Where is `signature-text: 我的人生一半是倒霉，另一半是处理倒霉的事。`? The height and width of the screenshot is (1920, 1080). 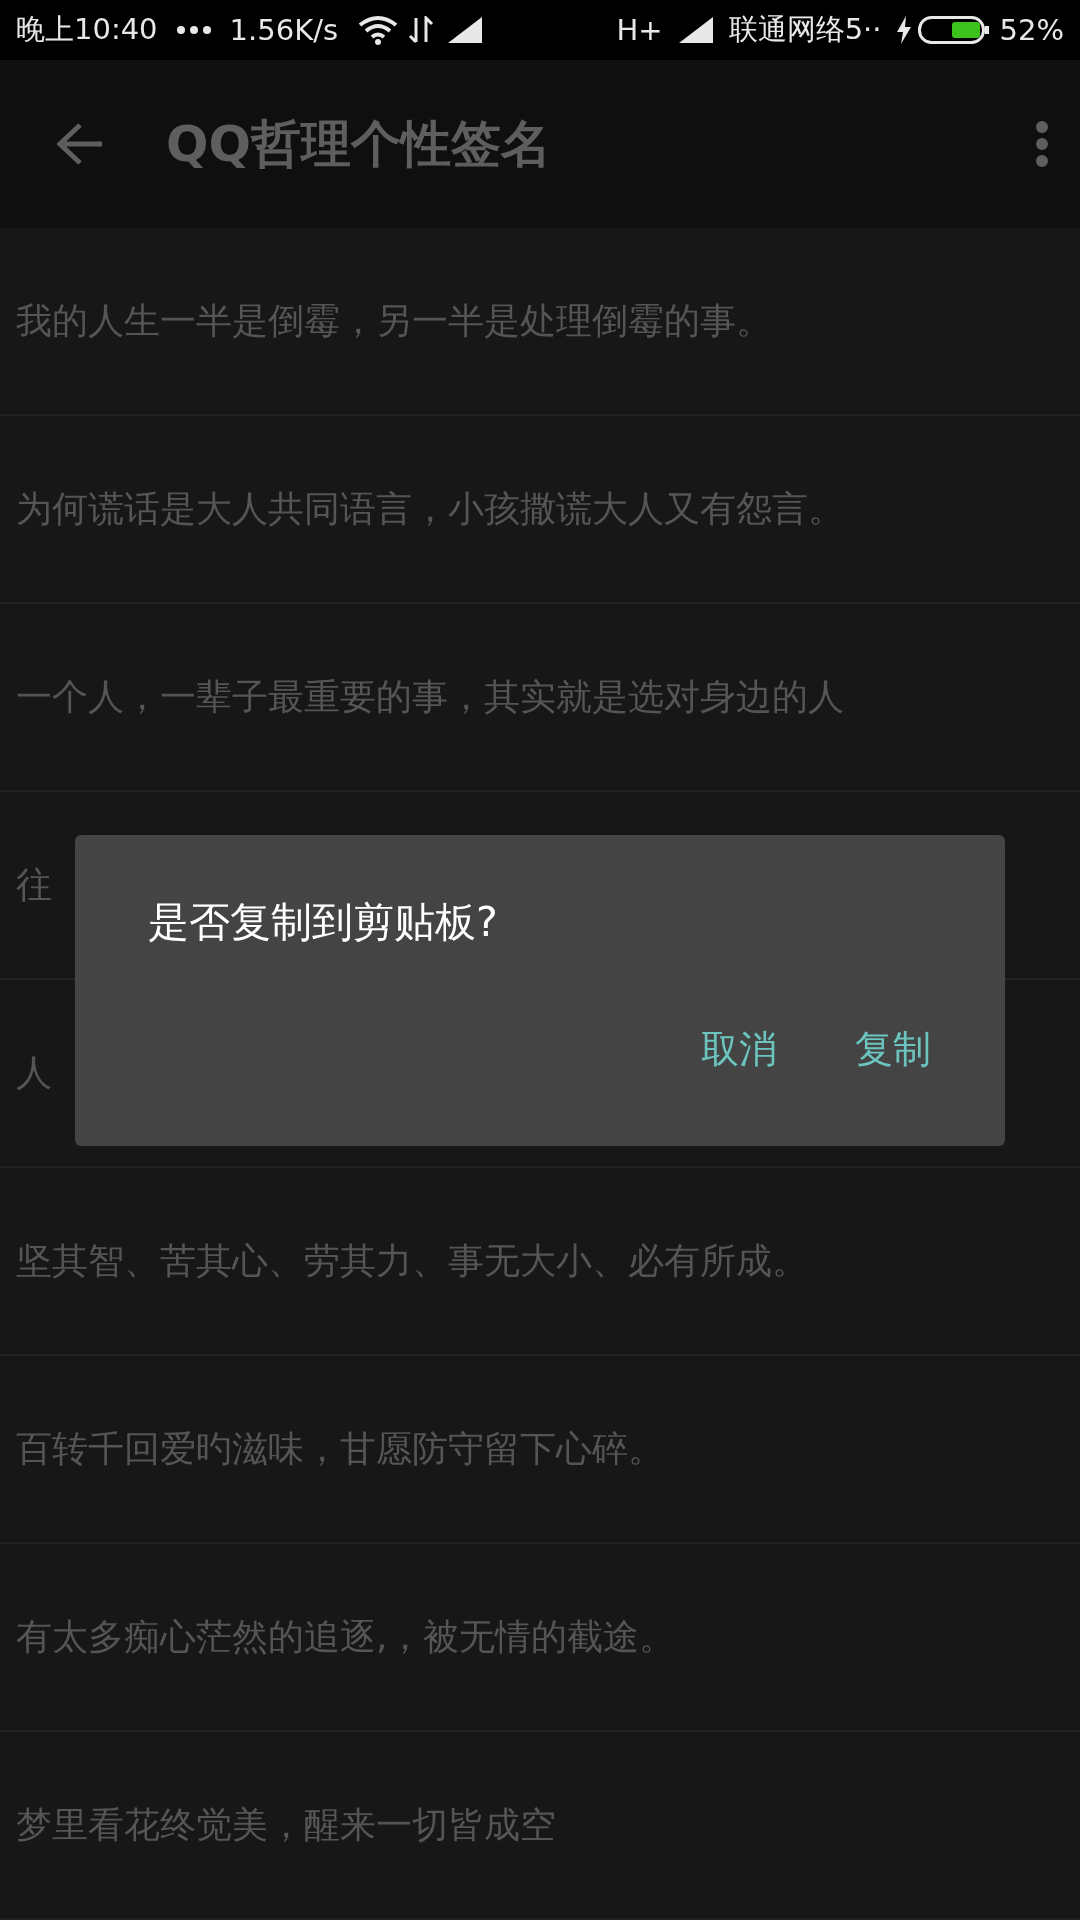
signature-text: 我的人生一半是倒霉，另一半是处理倒霉的事。 is located at coordinates (394, 321).